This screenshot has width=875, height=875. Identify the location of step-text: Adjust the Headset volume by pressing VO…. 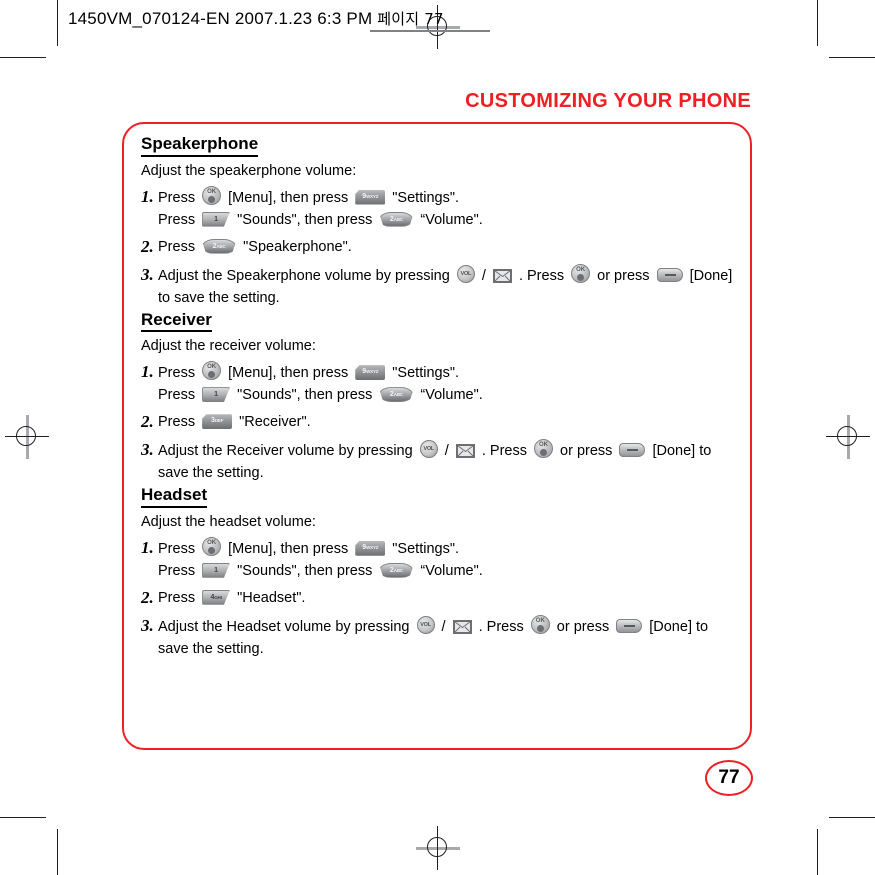
(445, 637).